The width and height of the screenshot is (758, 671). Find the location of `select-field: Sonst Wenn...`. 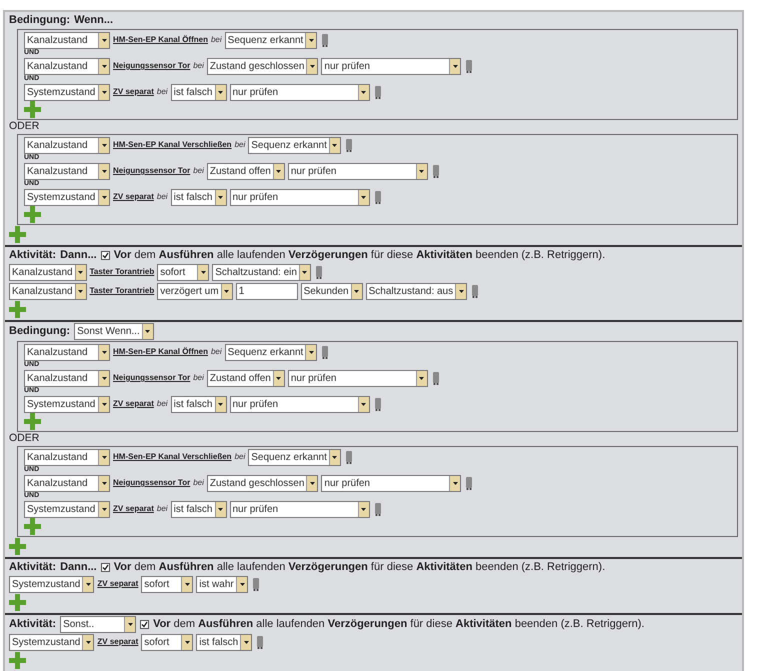

select-field: Sonst Wenn... is located at coordinates (114, 331).